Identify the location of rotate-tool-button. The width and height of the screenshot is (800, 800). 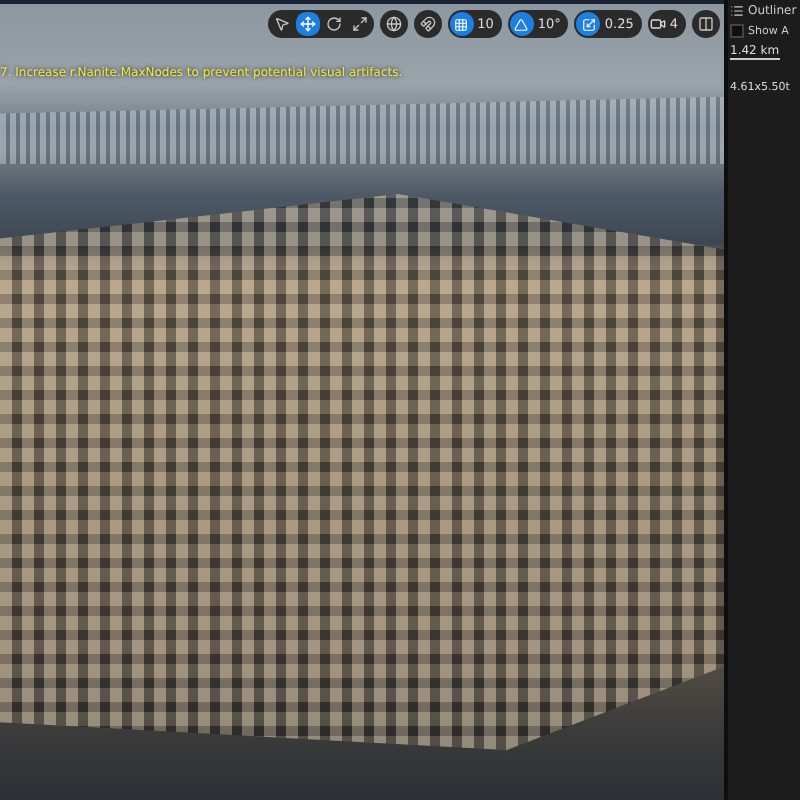
(333, 24).